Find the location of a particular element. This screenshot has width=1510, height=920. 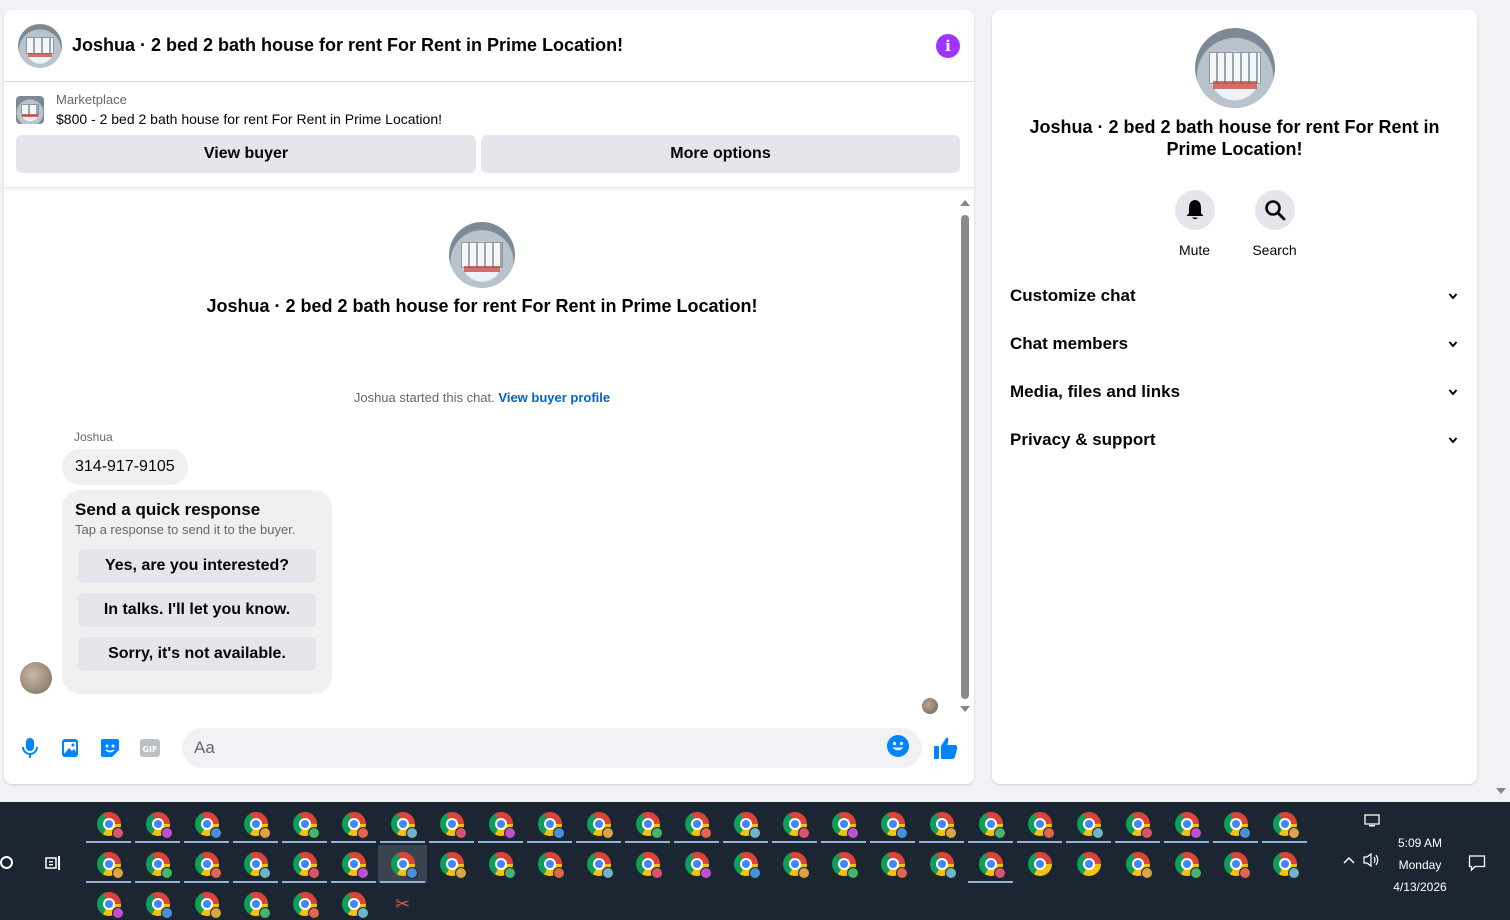

sticker-icon is located at coordinates (110, 748).